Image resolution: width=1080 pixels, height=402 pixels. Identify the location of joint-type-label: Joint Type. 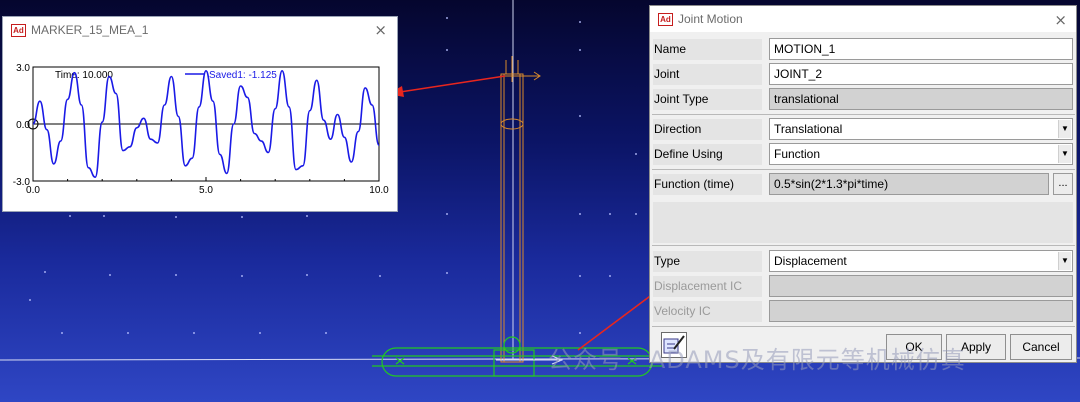
(707, 99).